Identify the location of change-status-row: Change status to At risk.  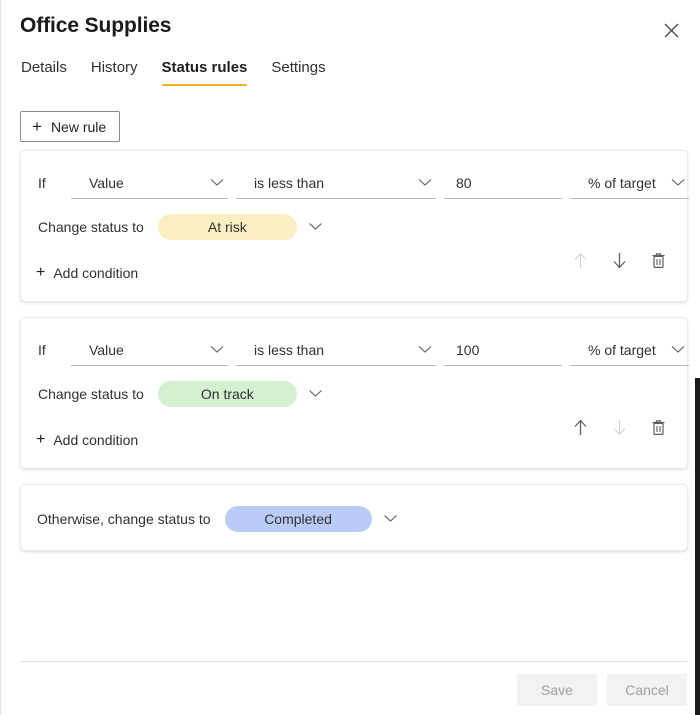
(354, 227).